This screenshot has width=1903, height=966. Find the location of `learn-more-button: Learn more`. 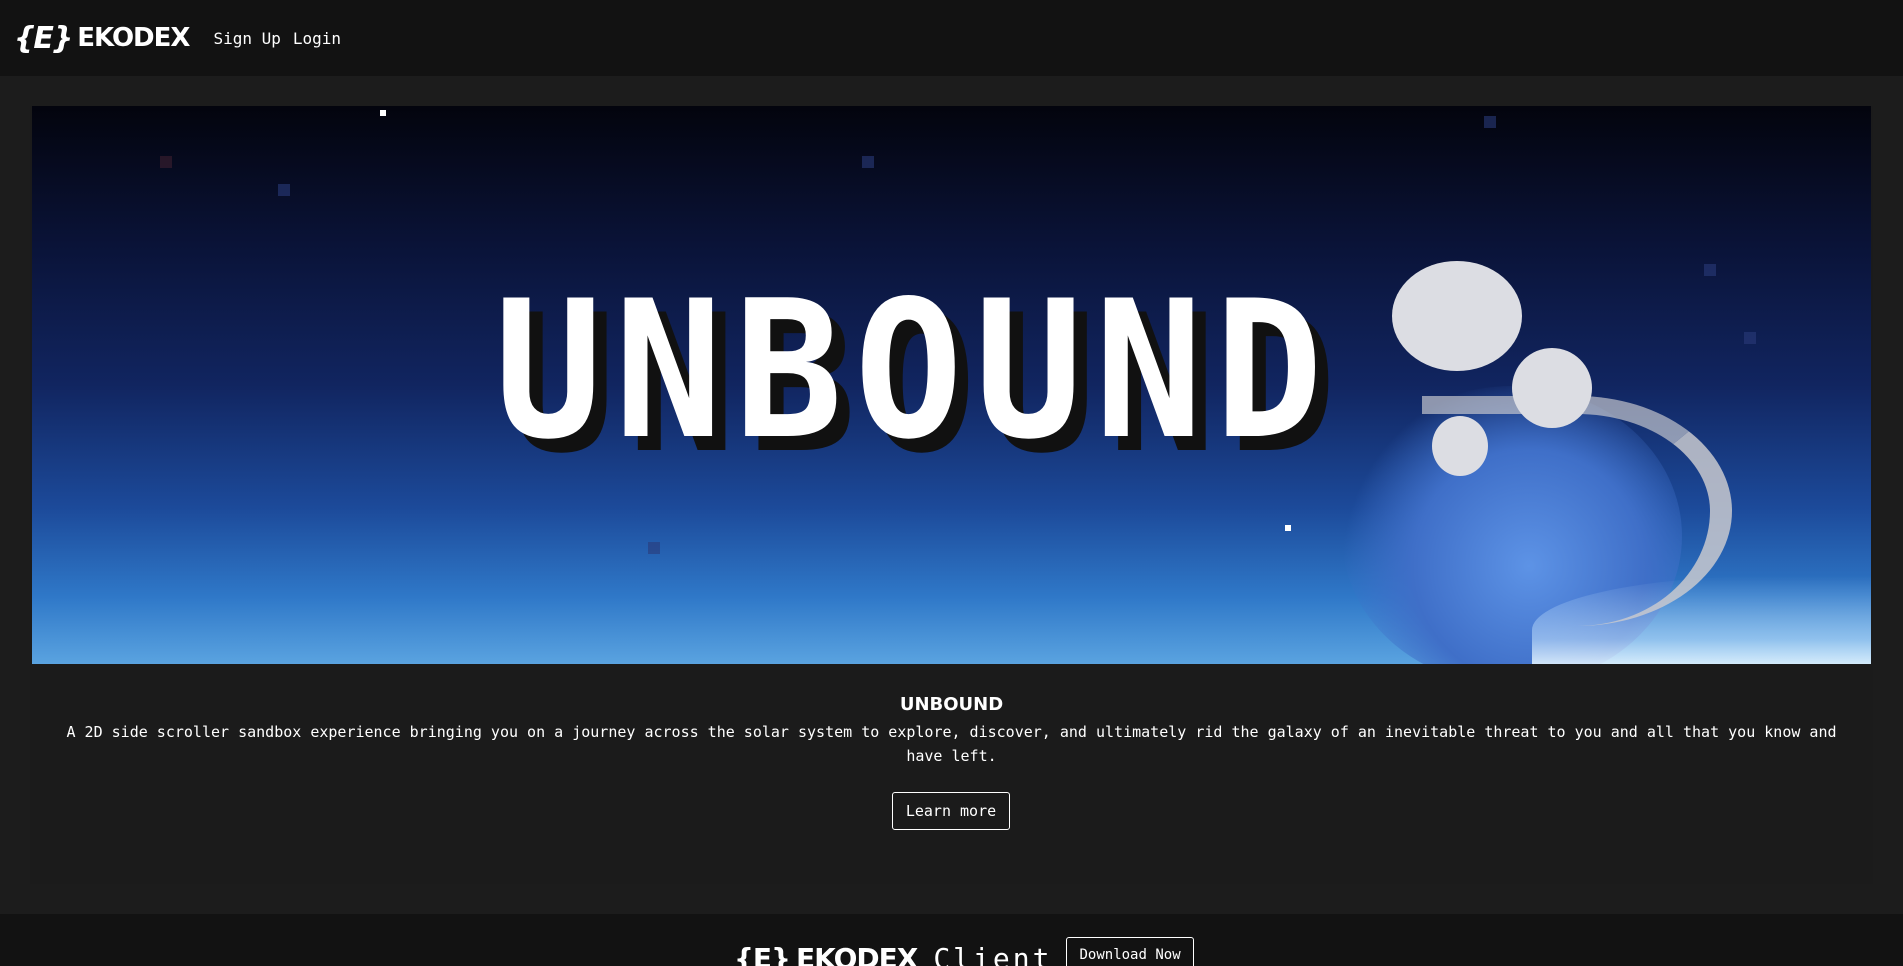

learn-more-button: Learn more is located at coordinates (951, 811).